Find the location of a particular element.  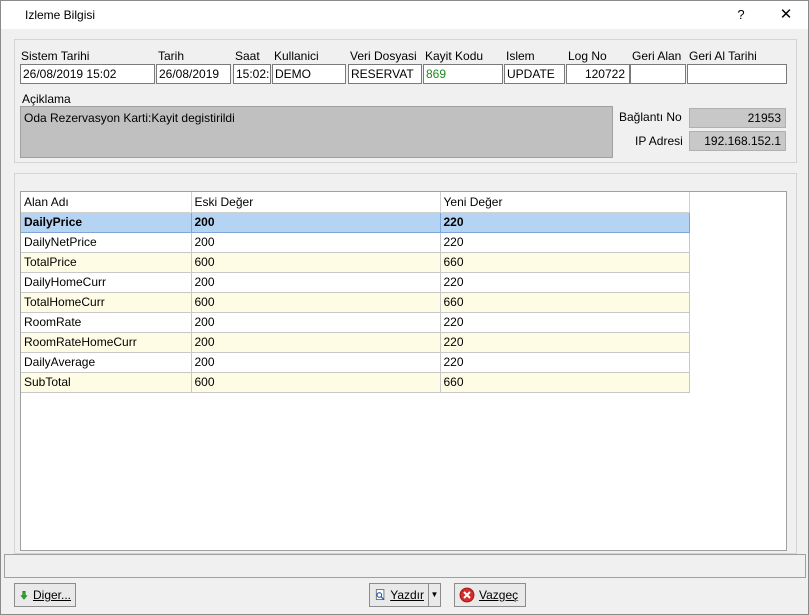

cancel-icon is located at coordinates (467, 595).